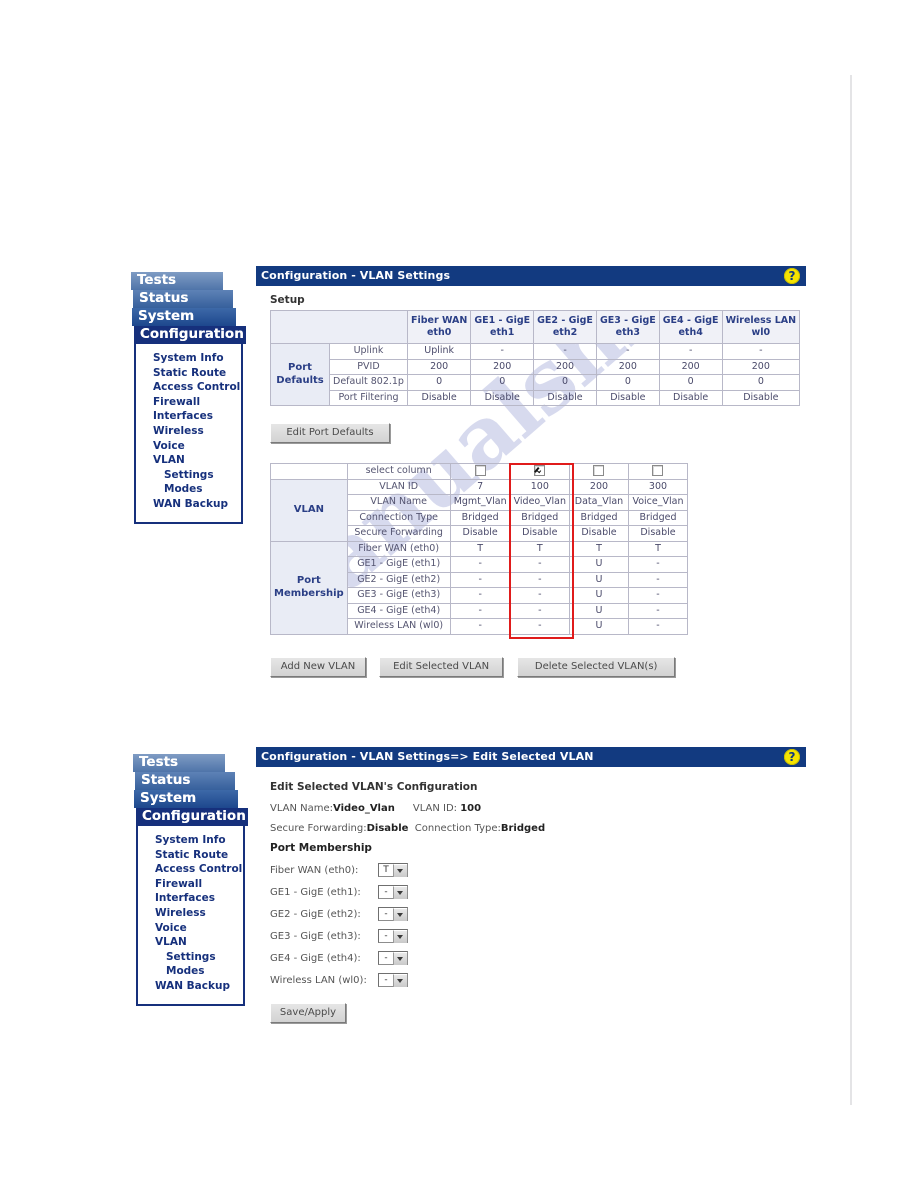  What do you see at coordinates (538, 958) in the screenshot?
I see `port-membership-row: GE4 - GigE (eth4): -` at bounding box center [538, 958].